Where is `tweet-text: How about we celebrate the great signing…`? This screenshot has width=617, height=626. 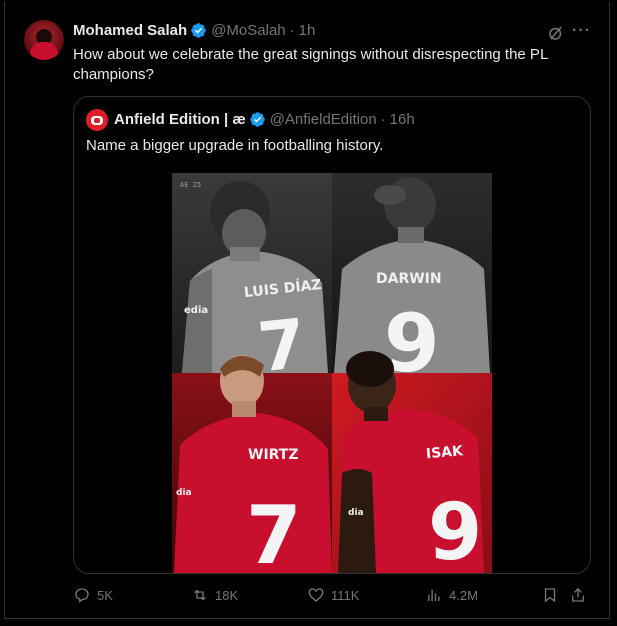 tweet-text: How about we celebrate the great signing… is located at coordinates (310, 64).